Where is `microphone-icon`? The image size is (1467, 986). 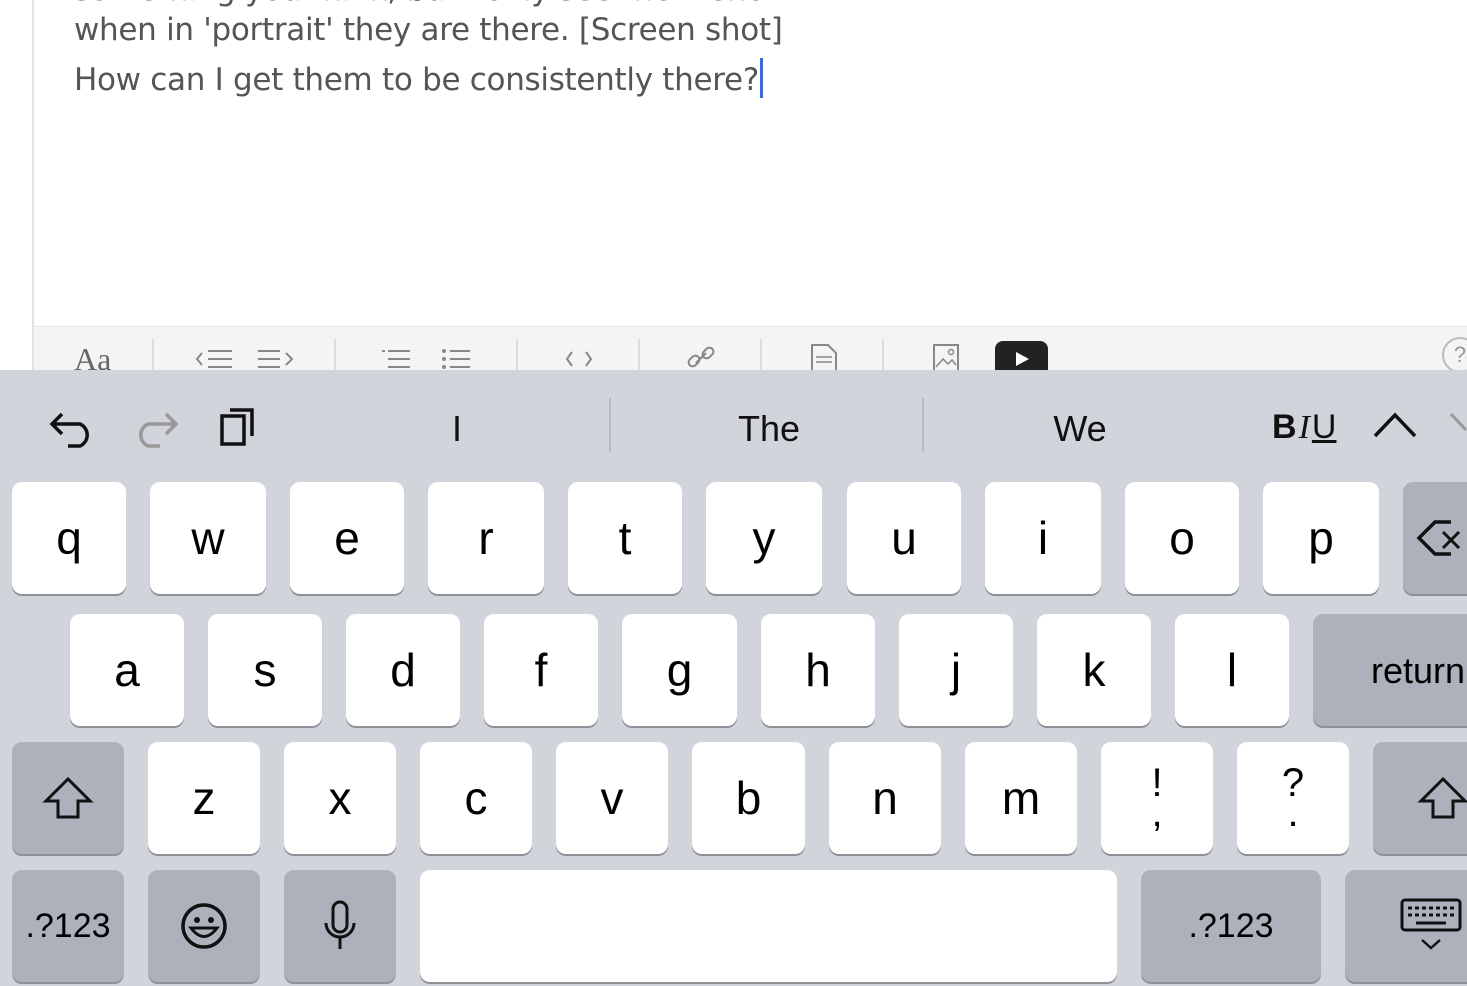 microphone-icon is located at coordinates (340, 924).